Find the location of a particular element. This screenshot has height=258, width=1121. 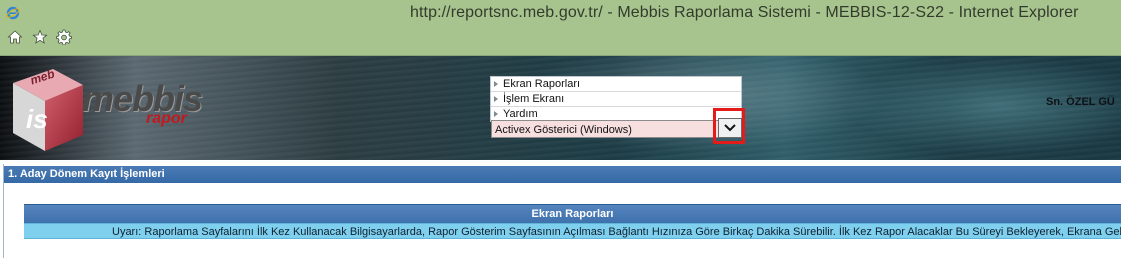

report-menu: Ekran Raporları İşlem Ekranı Yardım is located at coordinates (616, 99).